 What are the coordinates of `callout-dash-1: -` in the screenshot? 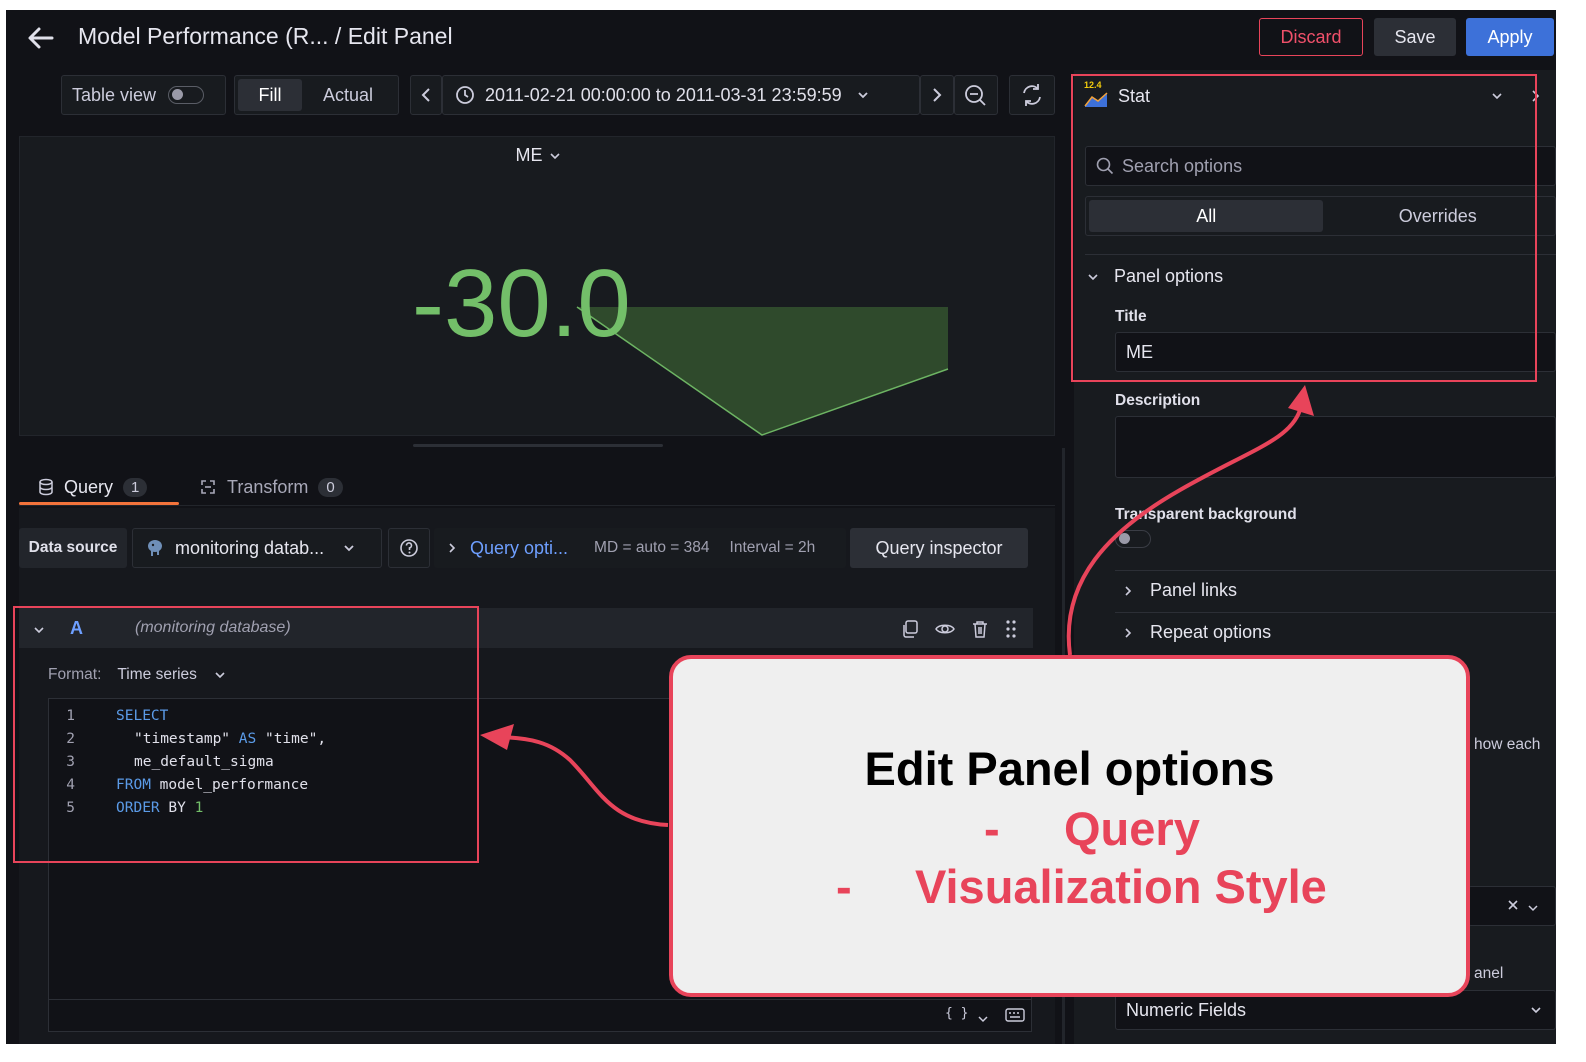 It's located at (992, 828).